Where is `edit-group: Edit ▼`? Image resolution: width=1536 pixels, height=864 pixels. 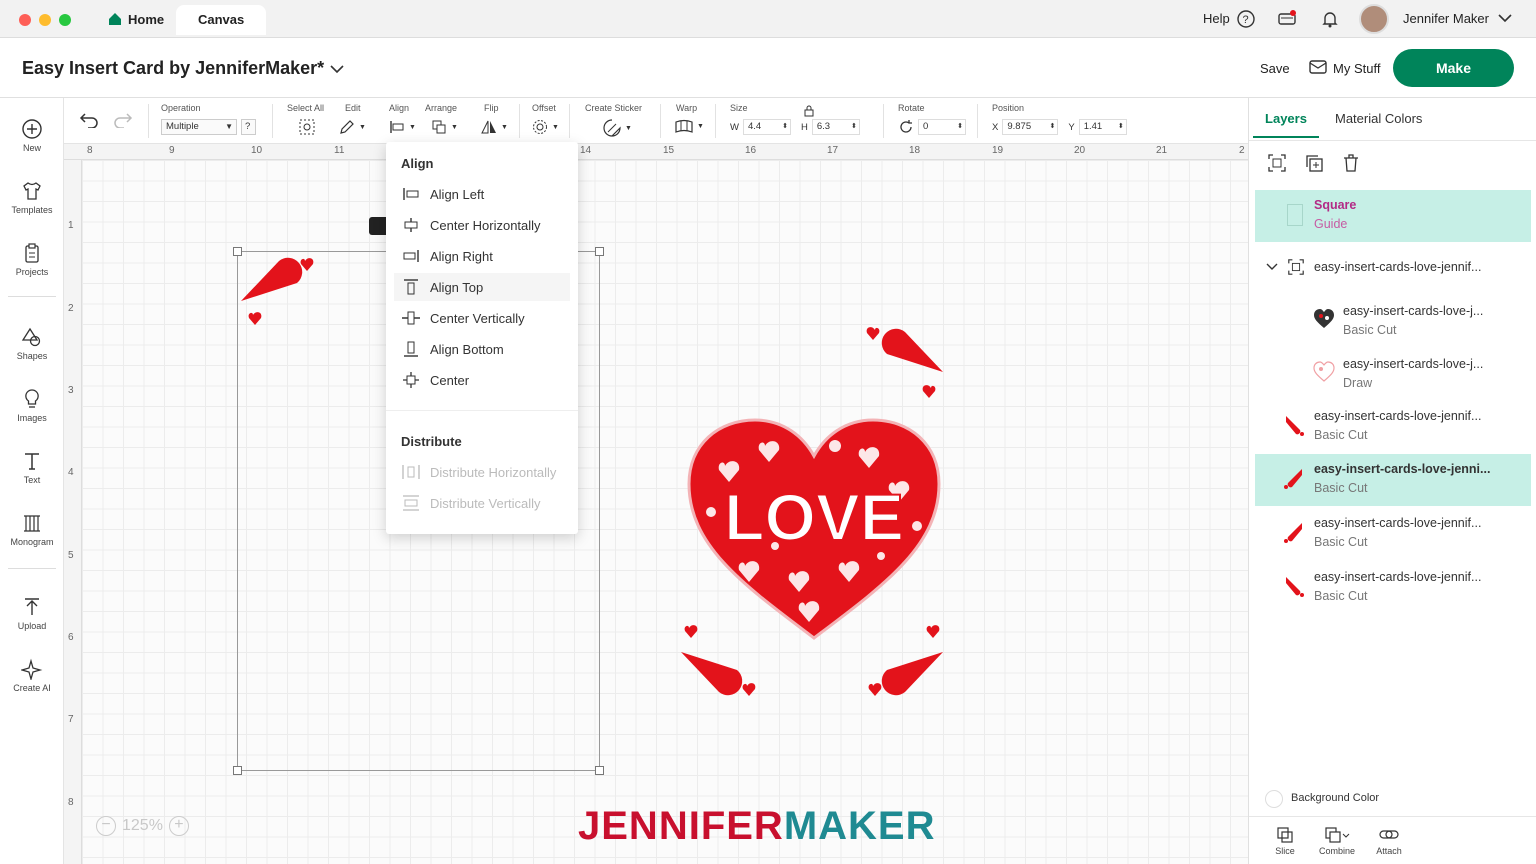 edit-group: Edit ▼ is located at coordinates (353, 119).